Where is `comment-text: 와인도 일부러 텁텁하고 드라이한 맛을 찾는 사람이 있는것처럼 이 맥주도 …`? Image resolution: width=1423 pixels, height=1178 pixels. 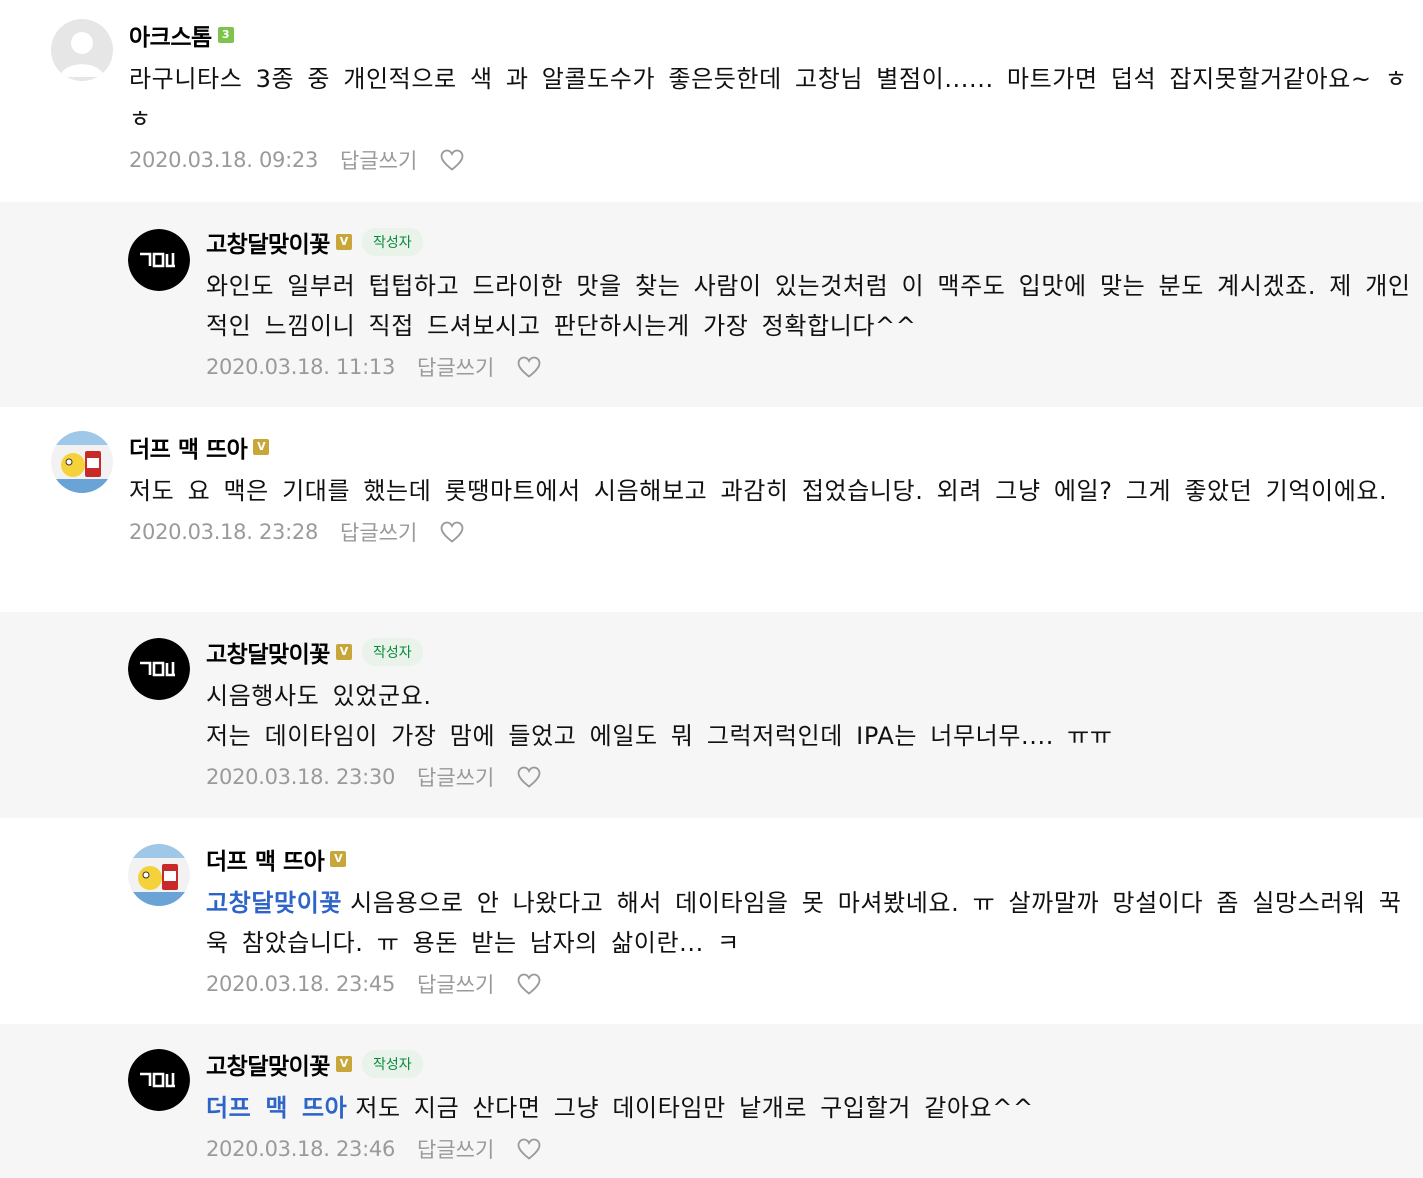
comment-text: 와인도 일부러 텁텁하고 드라이한 맛을 찾는 사람이 있는것처럼 이 맥주도 … is located at coordinates (808, 306).